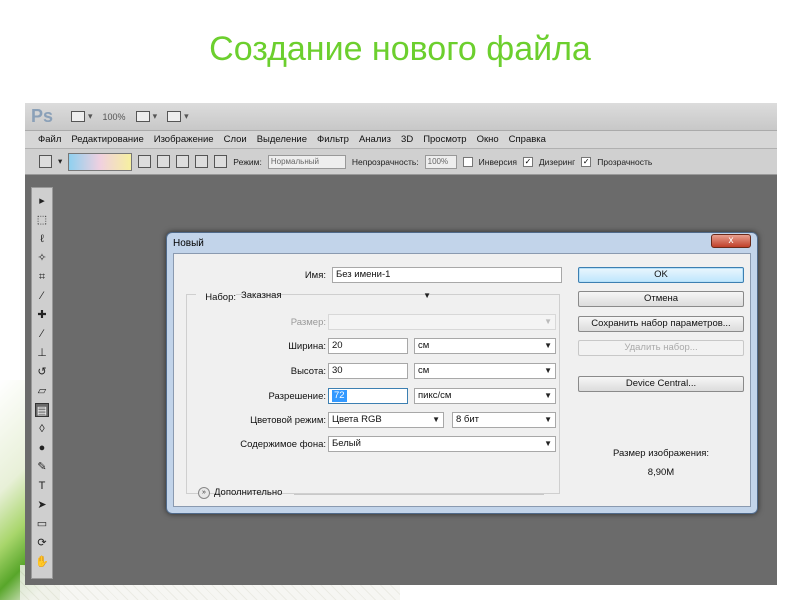  Describe the element at coordinates (424, 345) in the screenshot. I see `width-unit-value: см` at that location.